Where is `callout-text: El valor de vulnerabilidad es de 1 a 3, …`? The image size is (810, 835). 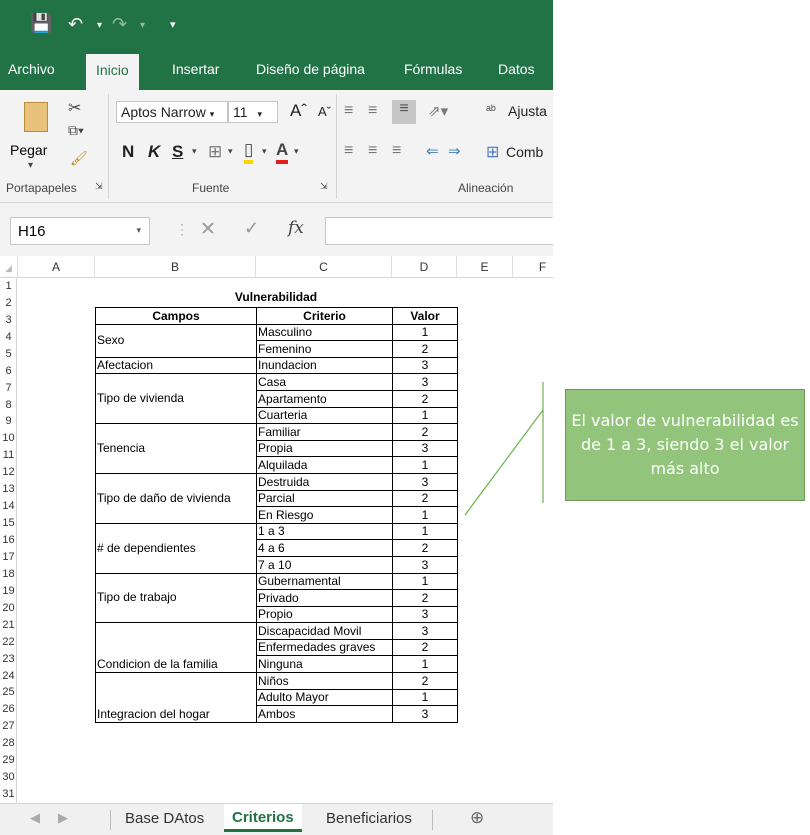 callout-text: El valor de vulnerabilidad es de 1 a 3, … is located at coordinates (685, 444).